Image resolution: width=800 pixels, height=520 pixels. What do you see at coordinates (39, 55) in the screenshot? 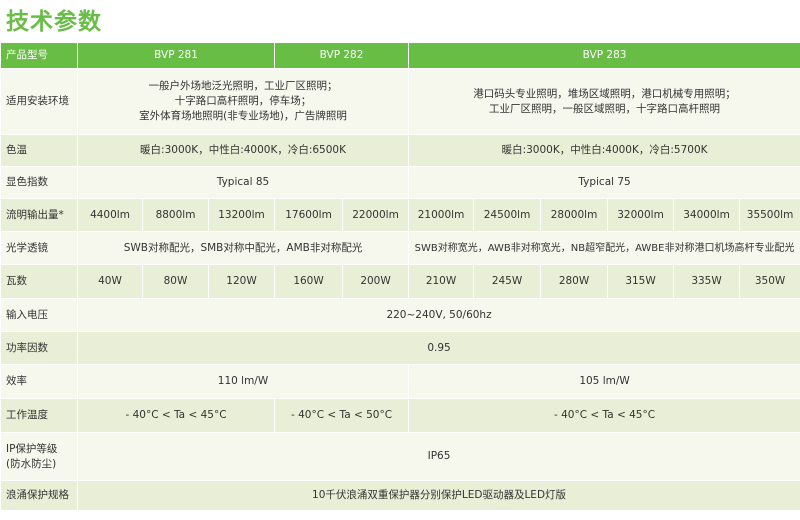
I see `header-label: 产品型号` at bounding box center [39, 55].